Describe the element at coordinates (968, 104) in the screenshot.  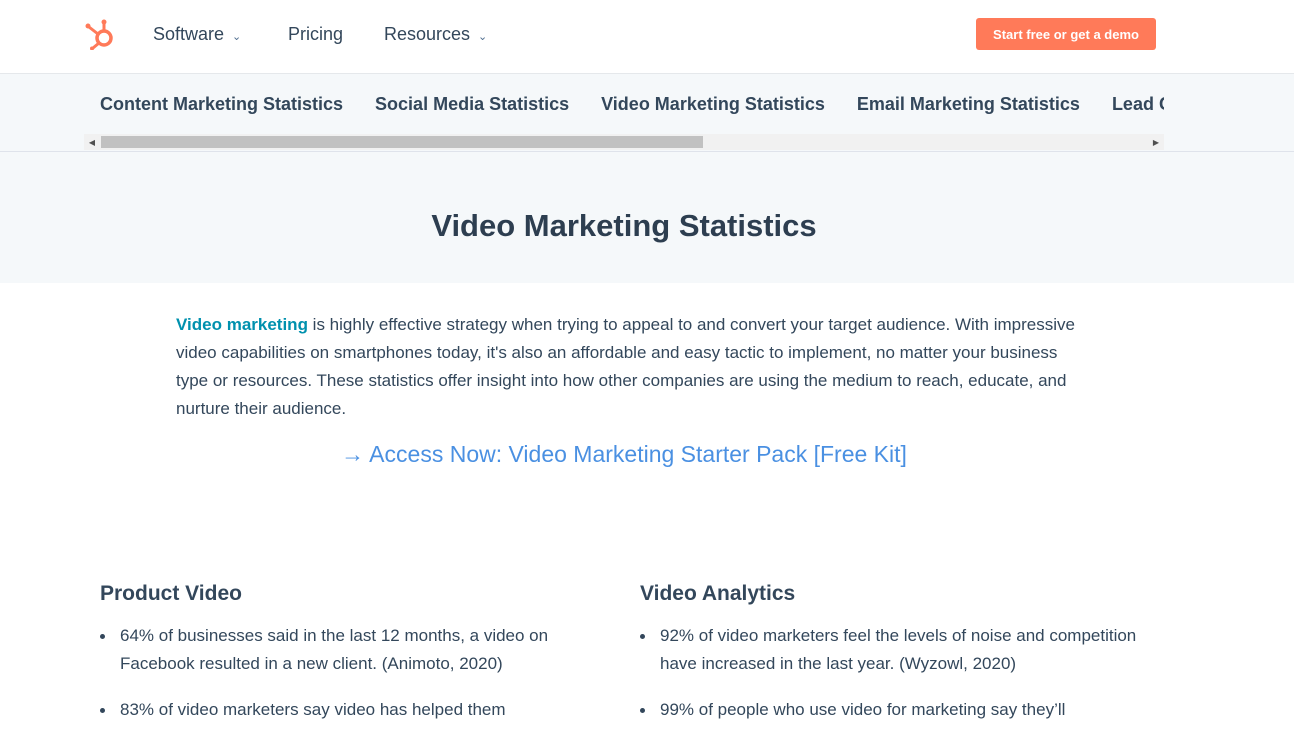
I see `subnav-item-email: Email Marketing Statistics` at that location.